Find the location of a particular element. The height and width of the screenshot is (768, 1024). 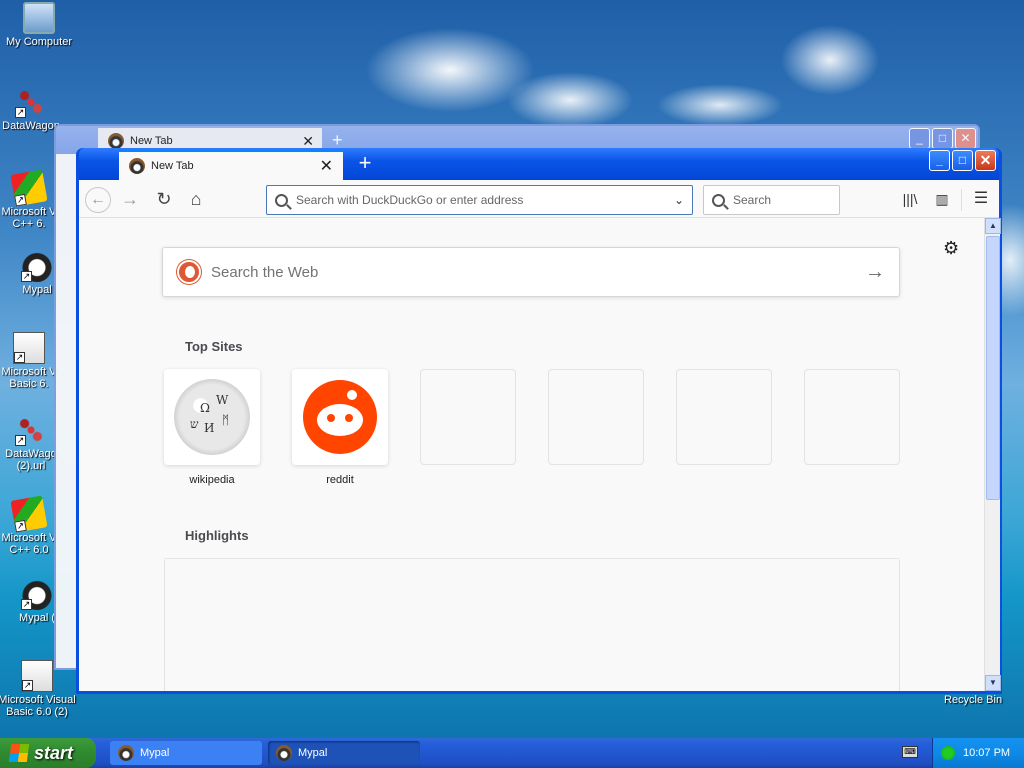

search-bar: Search is located at coordinates (771, 200).